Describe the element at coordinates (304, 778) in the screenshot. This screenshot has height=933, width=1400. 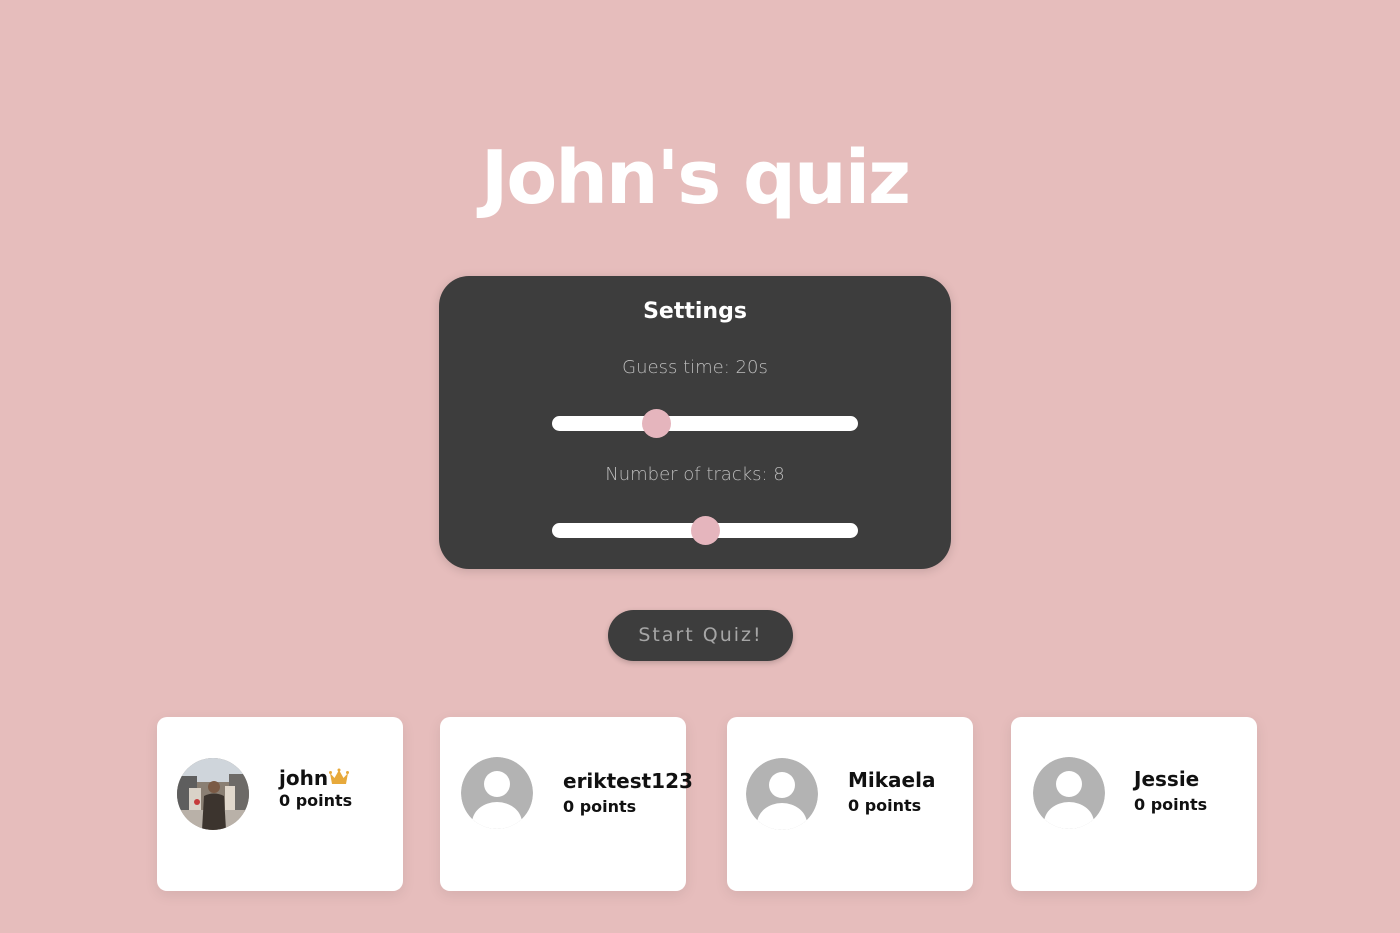
I see `player-name: john` at that location.